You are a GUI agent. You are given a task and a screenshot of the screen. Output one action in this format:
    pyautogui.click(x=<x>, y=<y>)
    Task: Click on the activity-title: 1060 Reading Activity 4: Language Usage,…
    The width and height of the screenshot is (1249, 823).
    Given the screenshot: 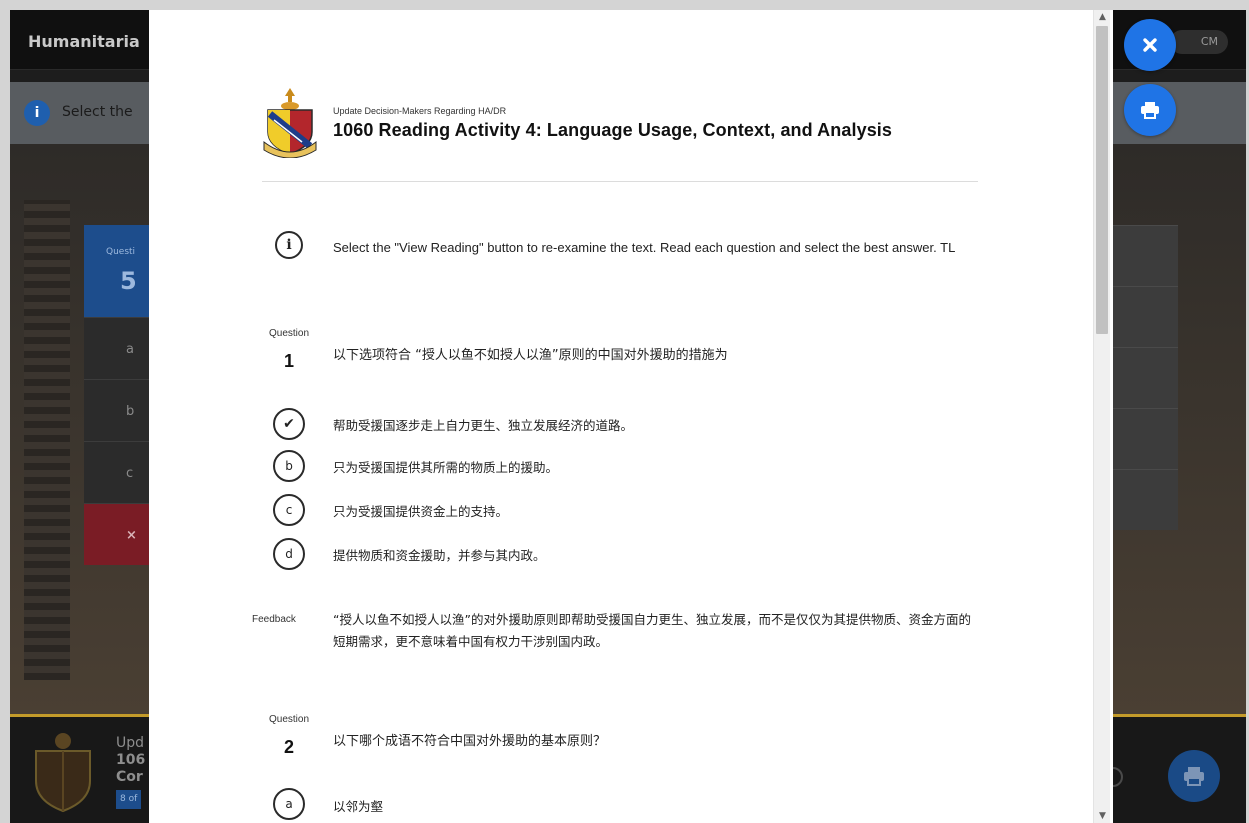 What is the action you would take?
    pyautogui.click(x=613, y=130)
    